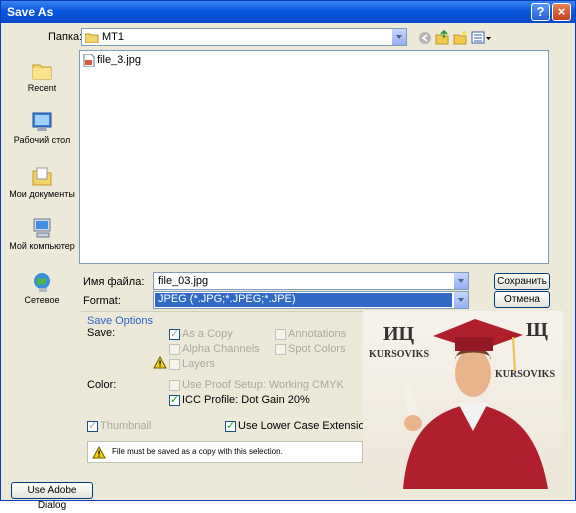  Describe the element at coordinates (119, 60) in the screenshot. I see `file-name: file_3.jpg` at that location.